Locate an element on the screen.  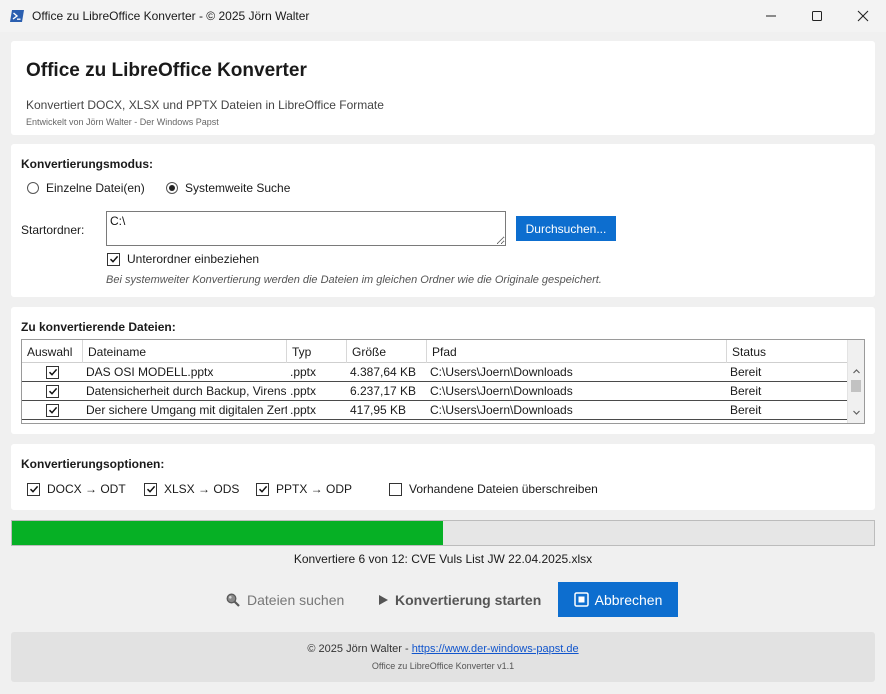
search-files-label: Dateien suchen is located at coordinates (296, 599).